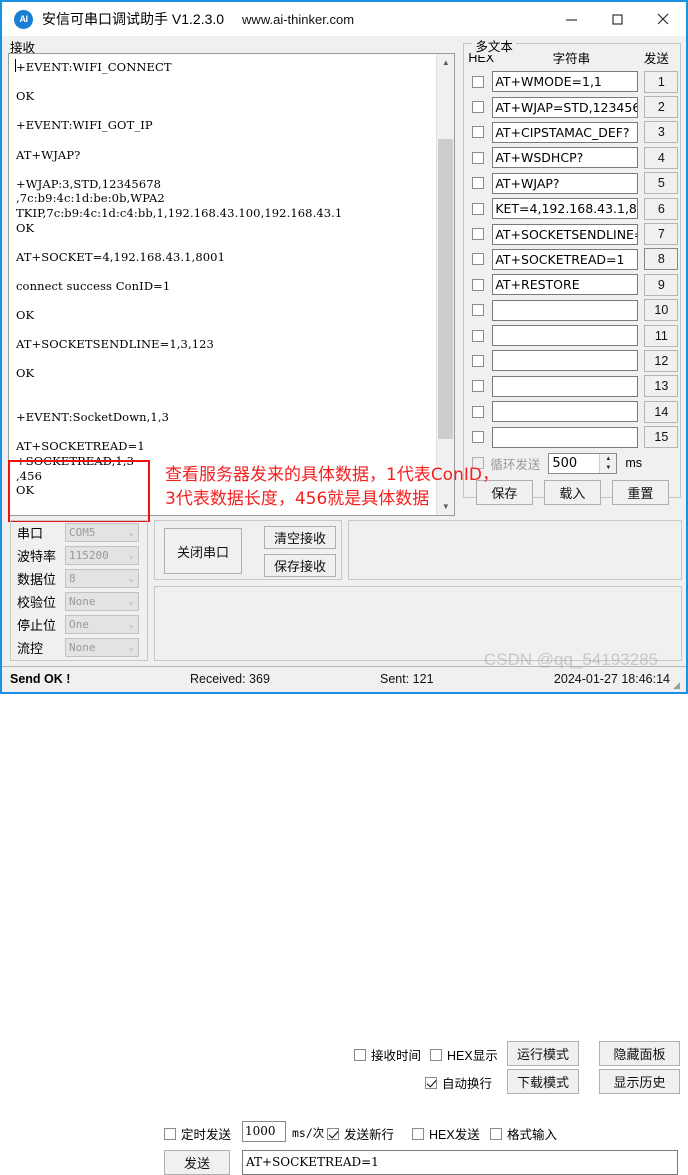 This screenshot has width=688, height=1175. Describe the element at coordinates (523, 1133) in the screenshot. I see `format-input-option: 格式输入` at that location.